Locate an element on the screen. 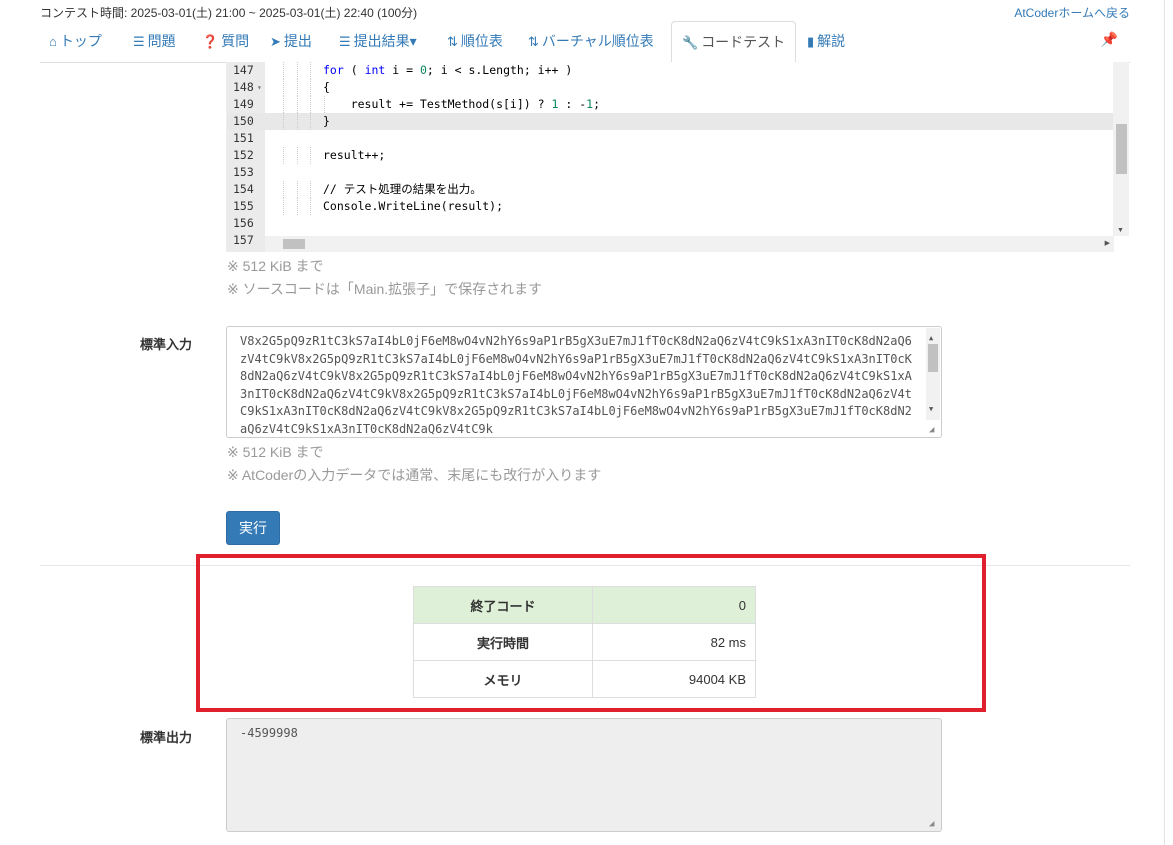 Image resolution: width=1173 pixels, height=845 pixels. editor-vertical-scrollbar: ▼ is located at coordinates (1121, 149).